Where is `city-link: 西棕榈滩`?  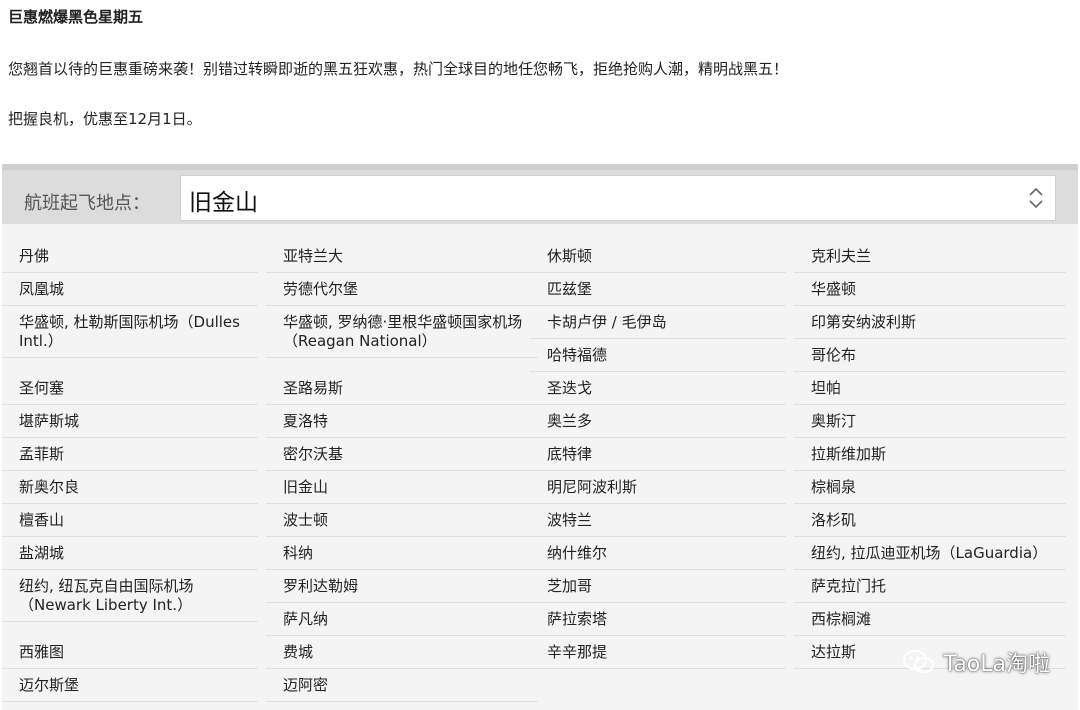 city-link: 西棕榈滩 is located at coordinates (930, 619).